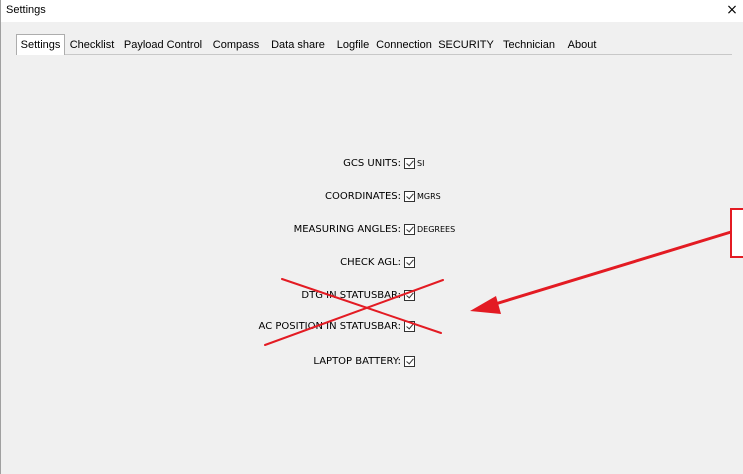  Describe the element at coordinates (300, 197) in the screenshot. I see `coordinates-row: COORDINATES:` at that location.